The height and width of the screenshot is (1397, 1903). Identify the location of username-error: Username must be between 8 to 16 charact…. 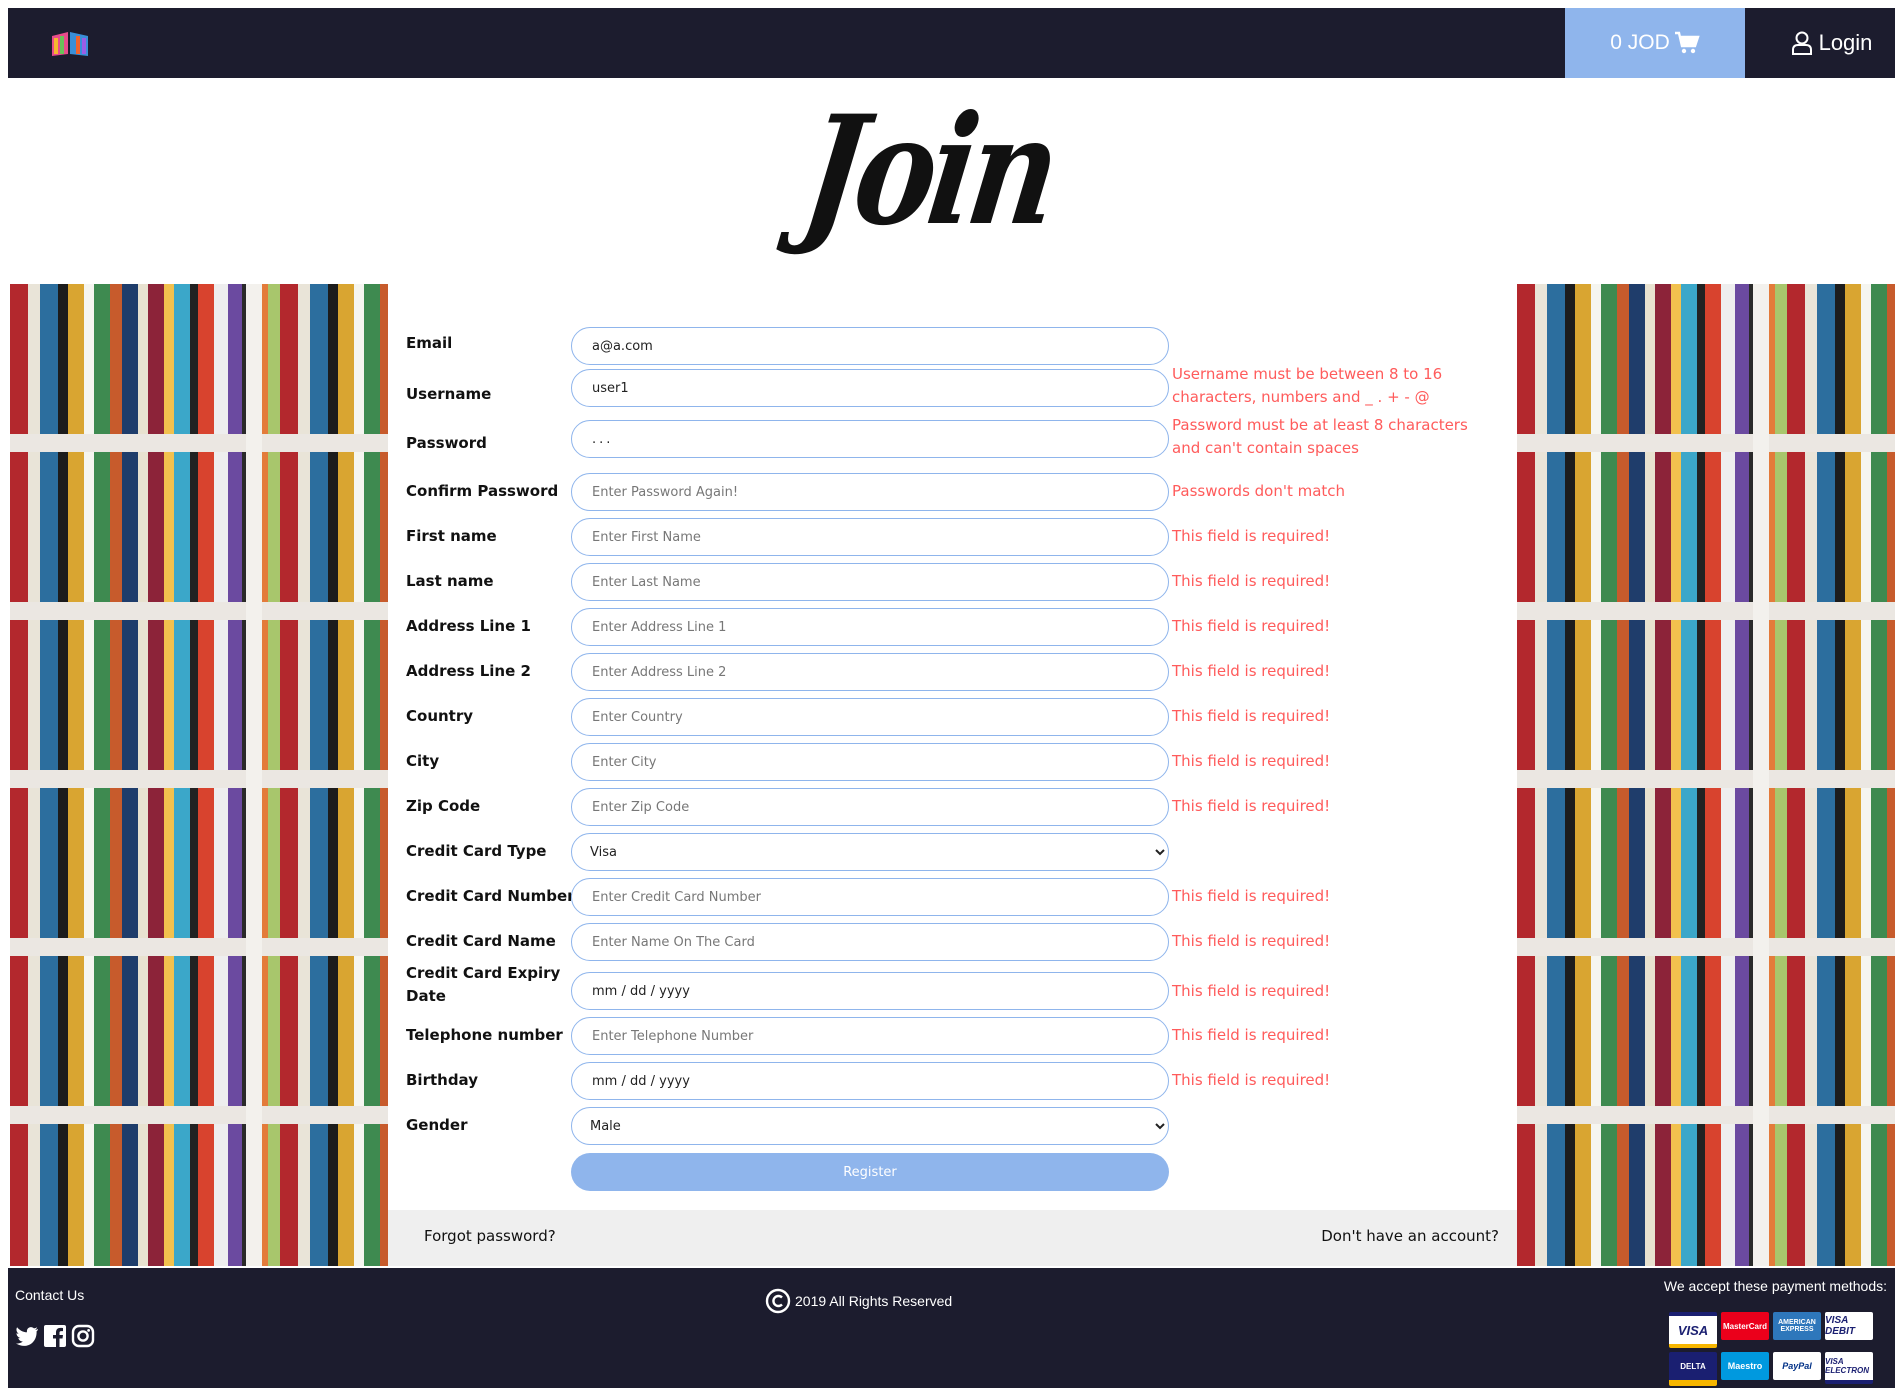
(1307, 385).